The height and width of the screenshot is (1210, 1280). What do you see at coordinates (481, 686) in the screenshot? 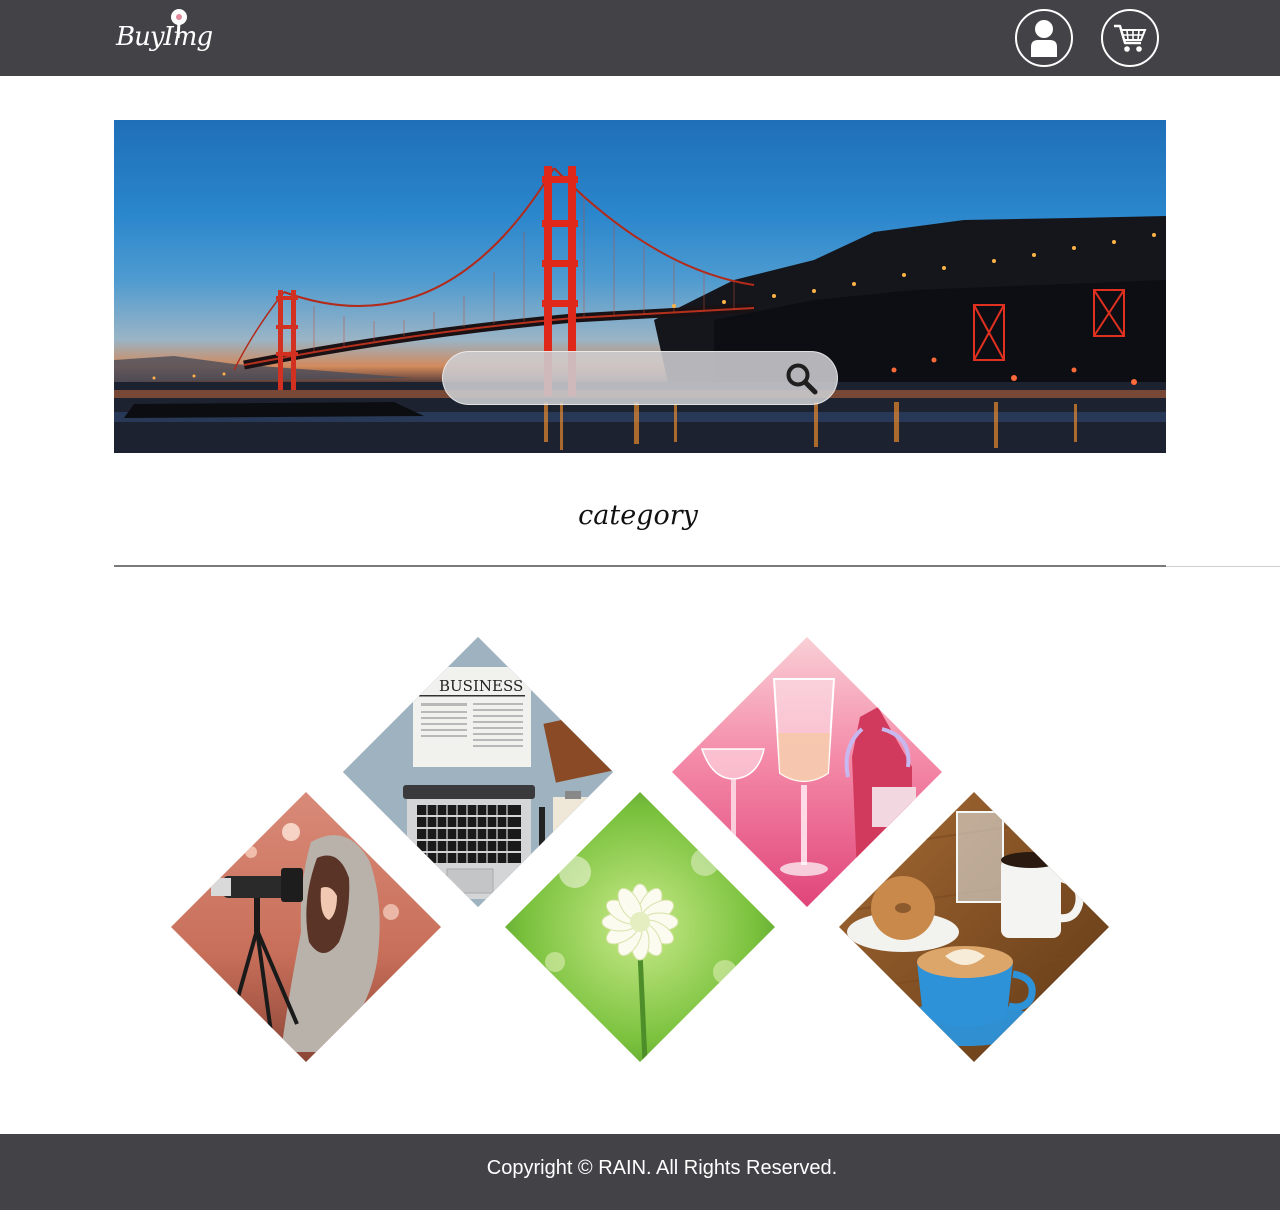
I see `svg-text: BUSINESS` at bounding box center [481, 686].